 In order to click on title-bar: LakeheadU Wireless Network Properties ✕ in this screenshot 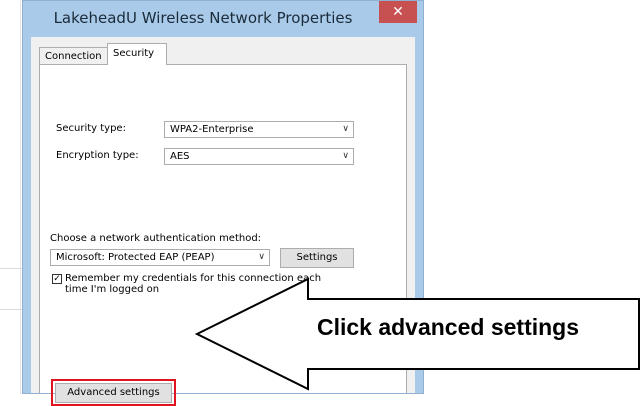, I will do `click(223, 19)`.